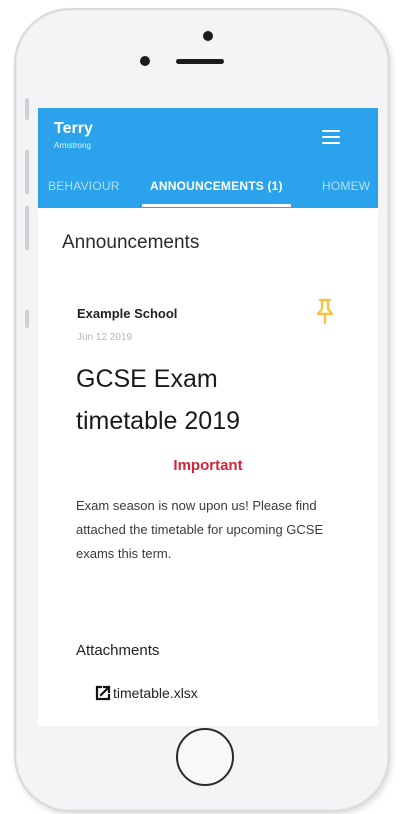 The height and width of the screenshot is (814, 402). I want to click on tab-homework: HOMEW, so click(346, 187).